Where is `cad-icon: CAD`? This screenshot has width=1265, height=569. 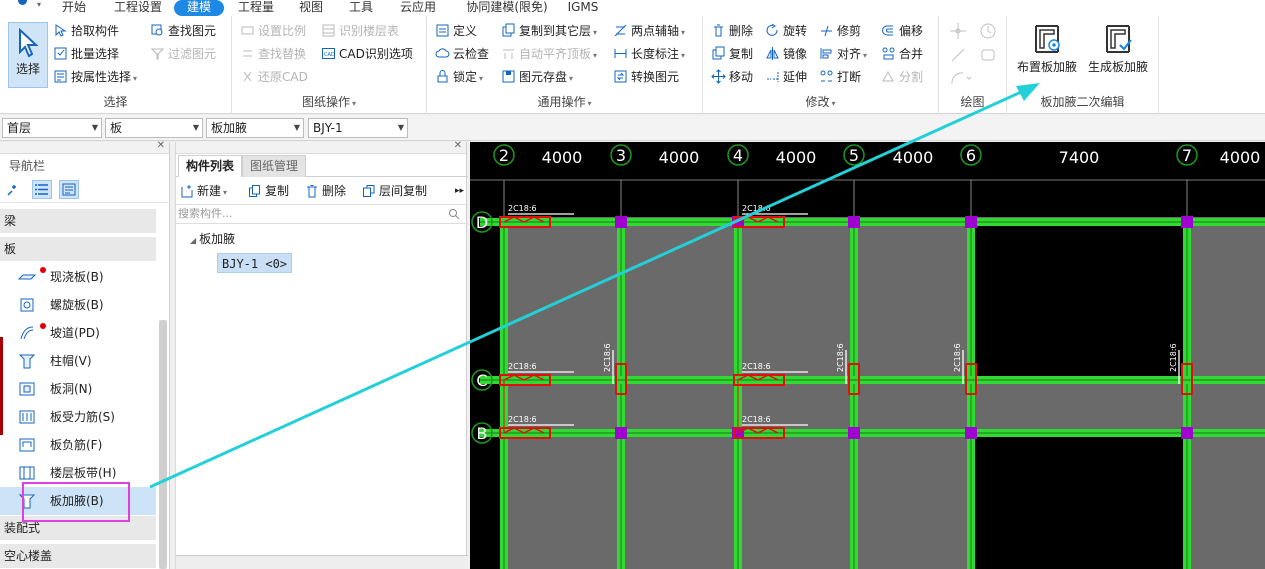 cad-icon: CAD is located at coordinates (328, 53).